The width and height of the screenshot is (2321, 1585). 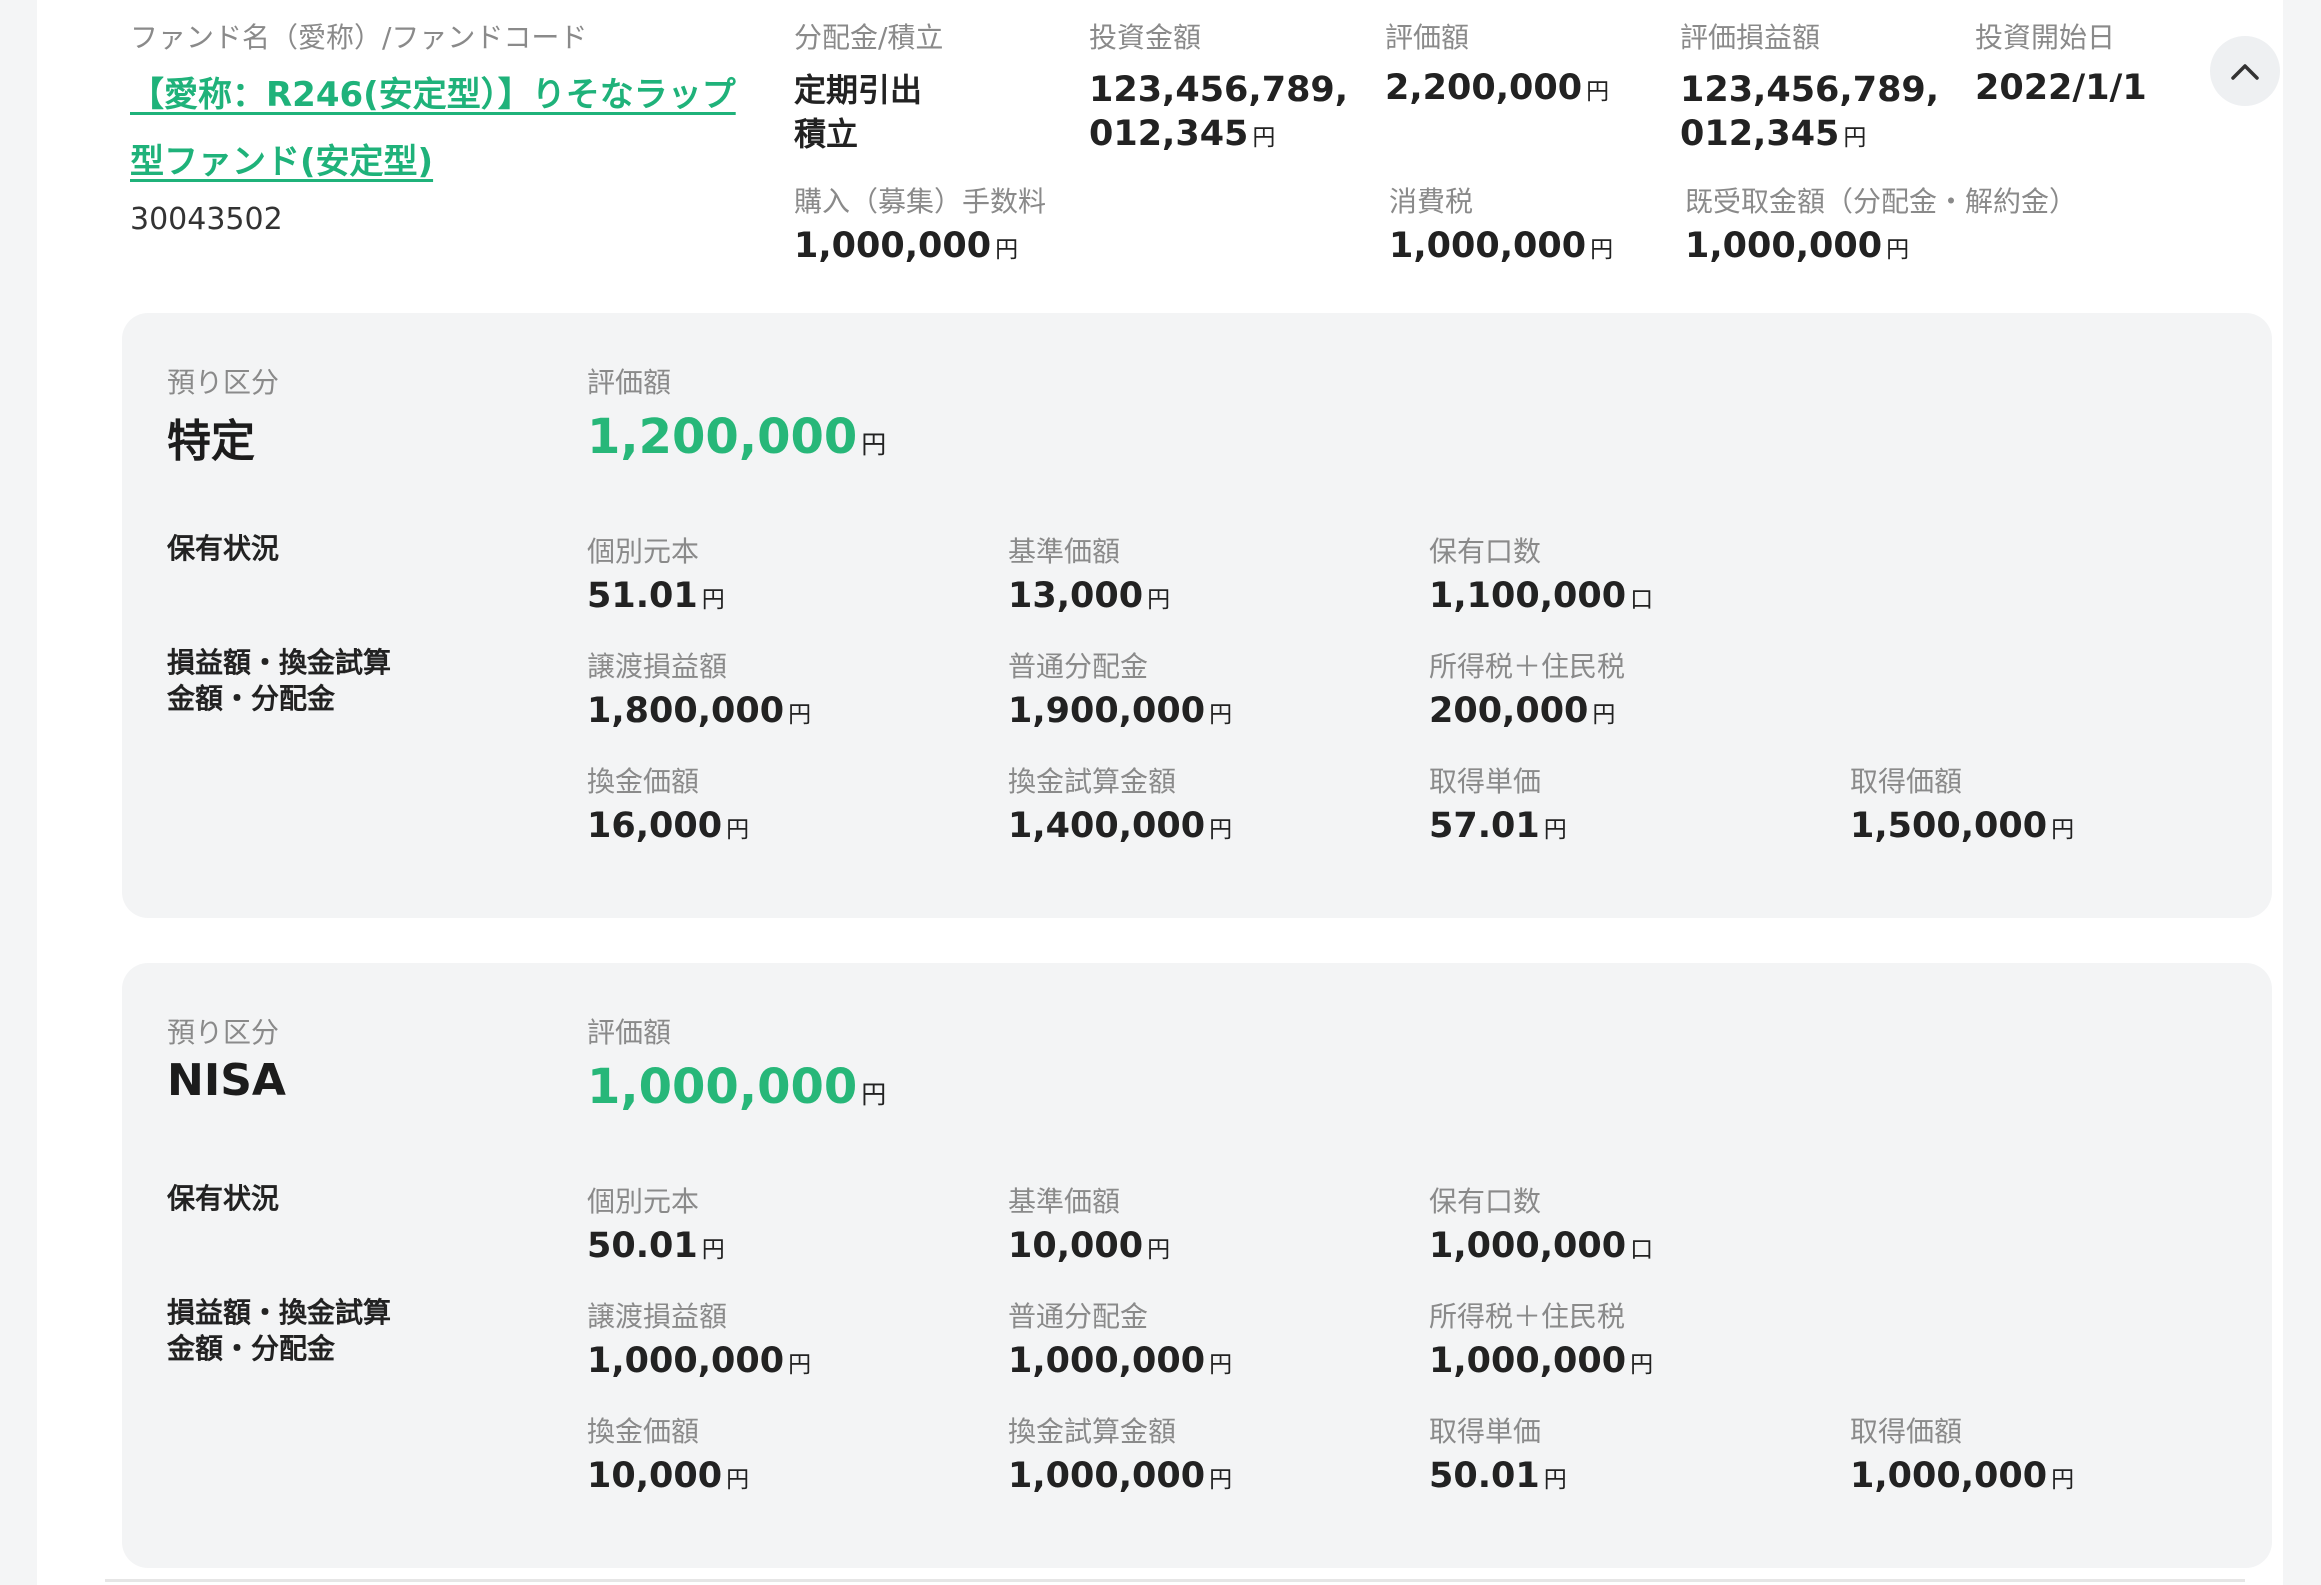 I want to click on fund-name-link: 【愛称：R246(安定型）】りそなラップ 型ファンド(安定型), so click(x=433, y=129).